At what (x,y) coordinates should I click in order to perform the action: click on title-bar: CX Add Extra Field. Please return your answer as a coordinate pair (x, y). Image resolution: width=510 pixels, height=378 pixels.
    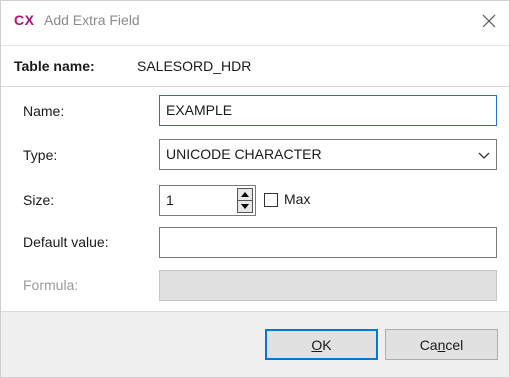
    Looking at the image, I should click on (255, 22).